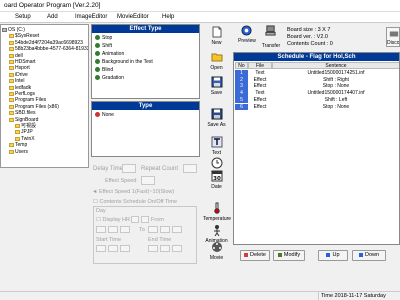 This screenshot has width=400, height=300. What do you see at coordinates (241, 80) in the screenshot?
I see `row-number: 2` at bounding box center [241, 80].